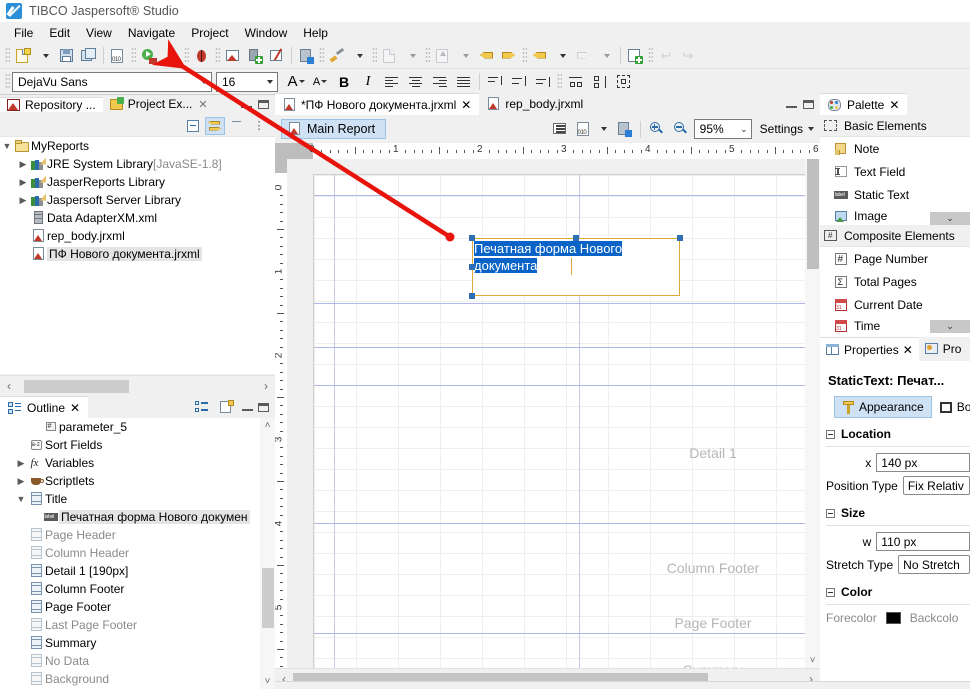 The width and height of the screenshot is (970, 689). I want to click on outline-item: Page Header, so click(130, 535).